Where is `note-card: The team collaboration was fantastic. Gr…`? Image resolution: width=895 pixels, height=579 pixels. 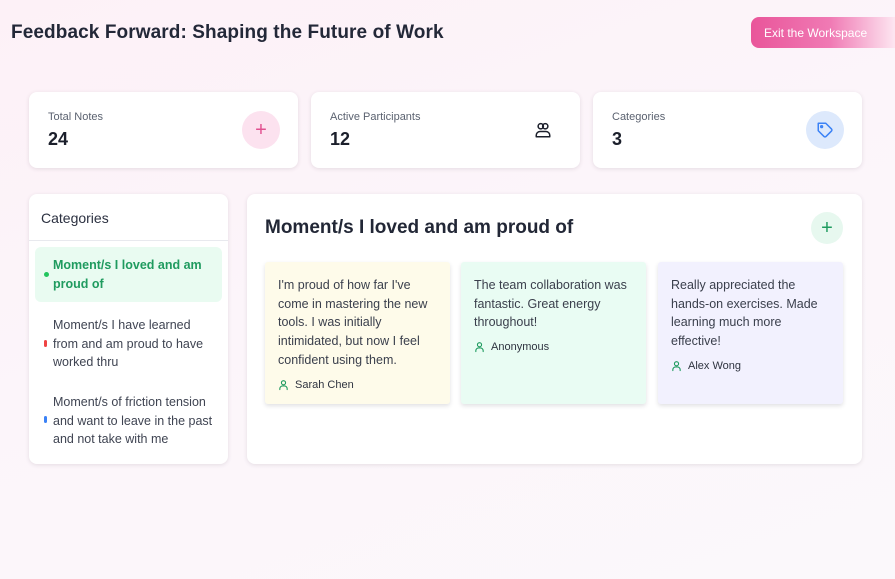
note-card: The team collaboration was fantastic. Gr… is located at coordinates (553, 333).